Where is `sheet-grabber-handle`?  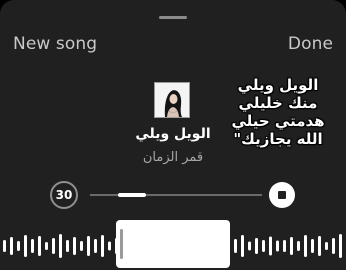 sheet-grabber-handle is located at coordinates (173, 17).